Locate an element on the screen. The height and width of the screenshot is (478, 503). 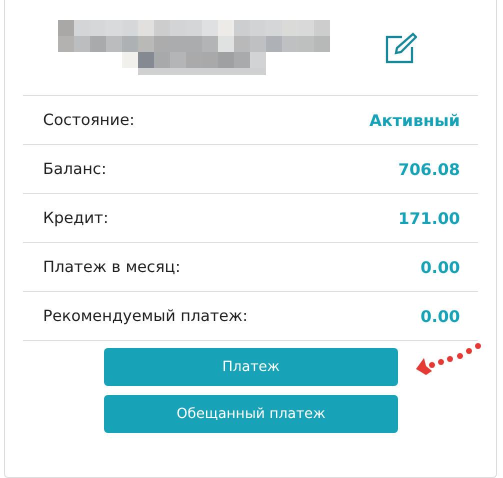
field-label: Кредит: is located at coordinates (75, 218).